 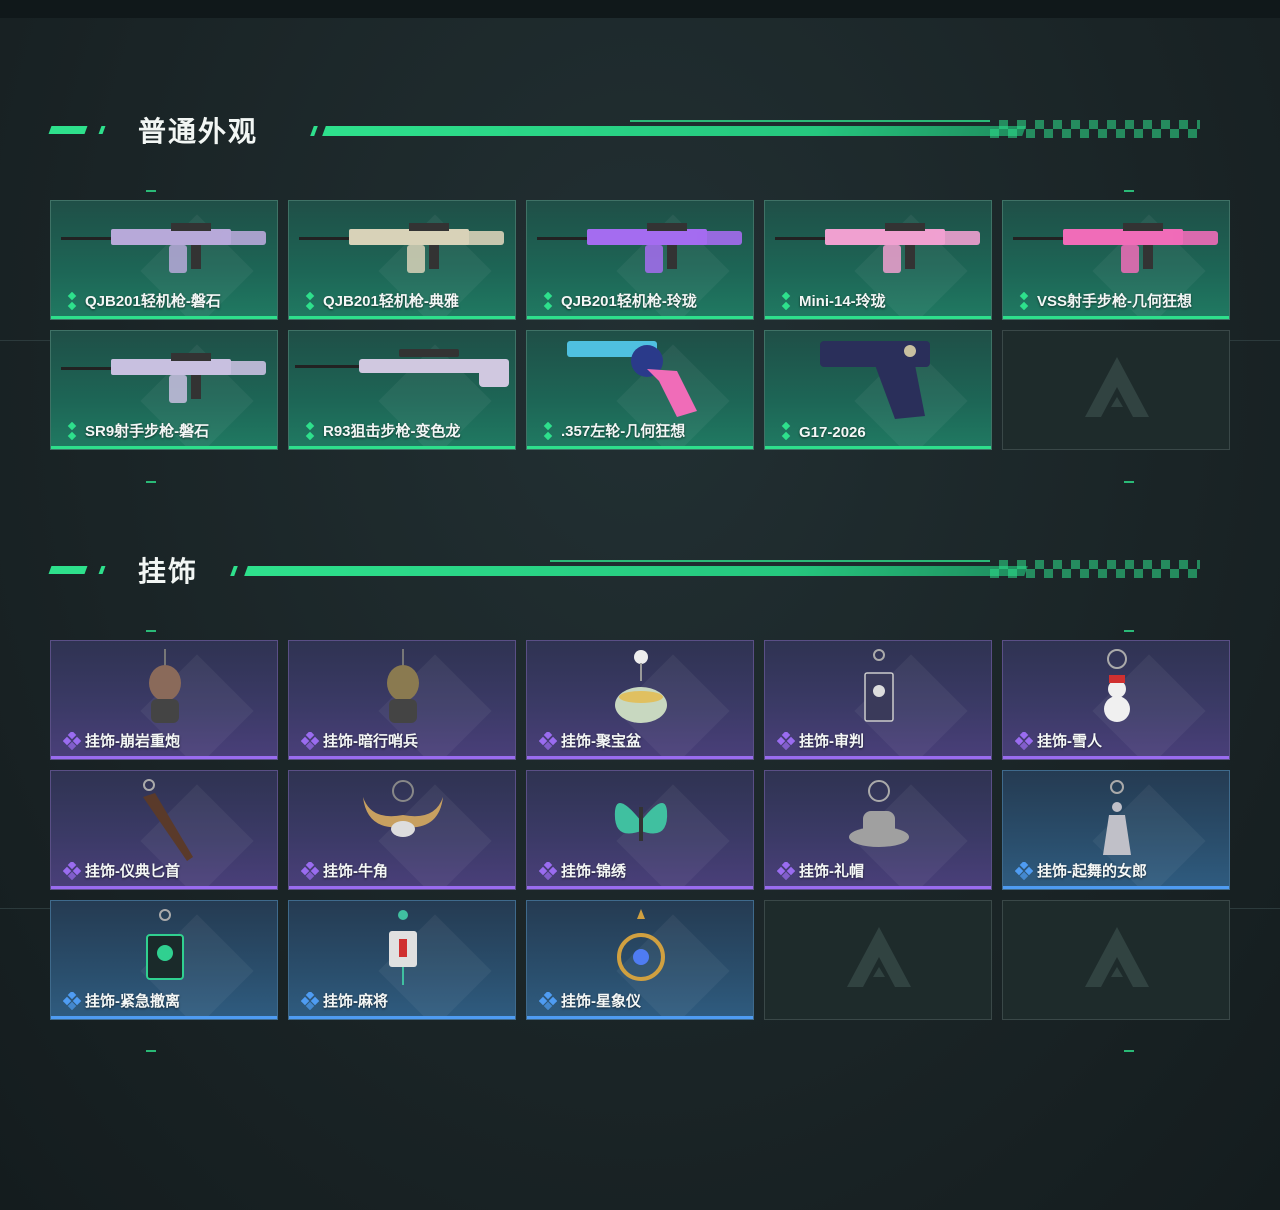 What do you see at coordinates (832, 432) in the screenshot?
I see `item-name: G17-2026` at bounding box center [832, 432].